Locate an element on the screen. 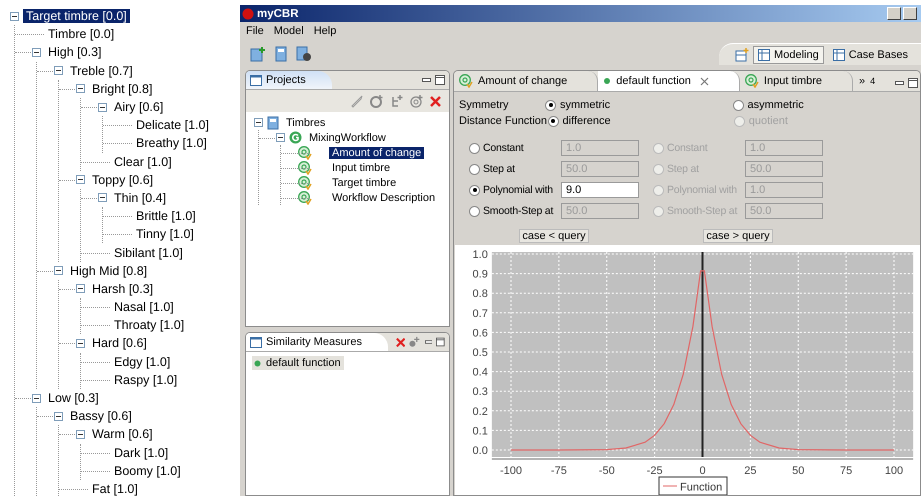 This screenshot has width=921, height=496. tree-item: Dark [1.0] is located at coordinates (141, 453).